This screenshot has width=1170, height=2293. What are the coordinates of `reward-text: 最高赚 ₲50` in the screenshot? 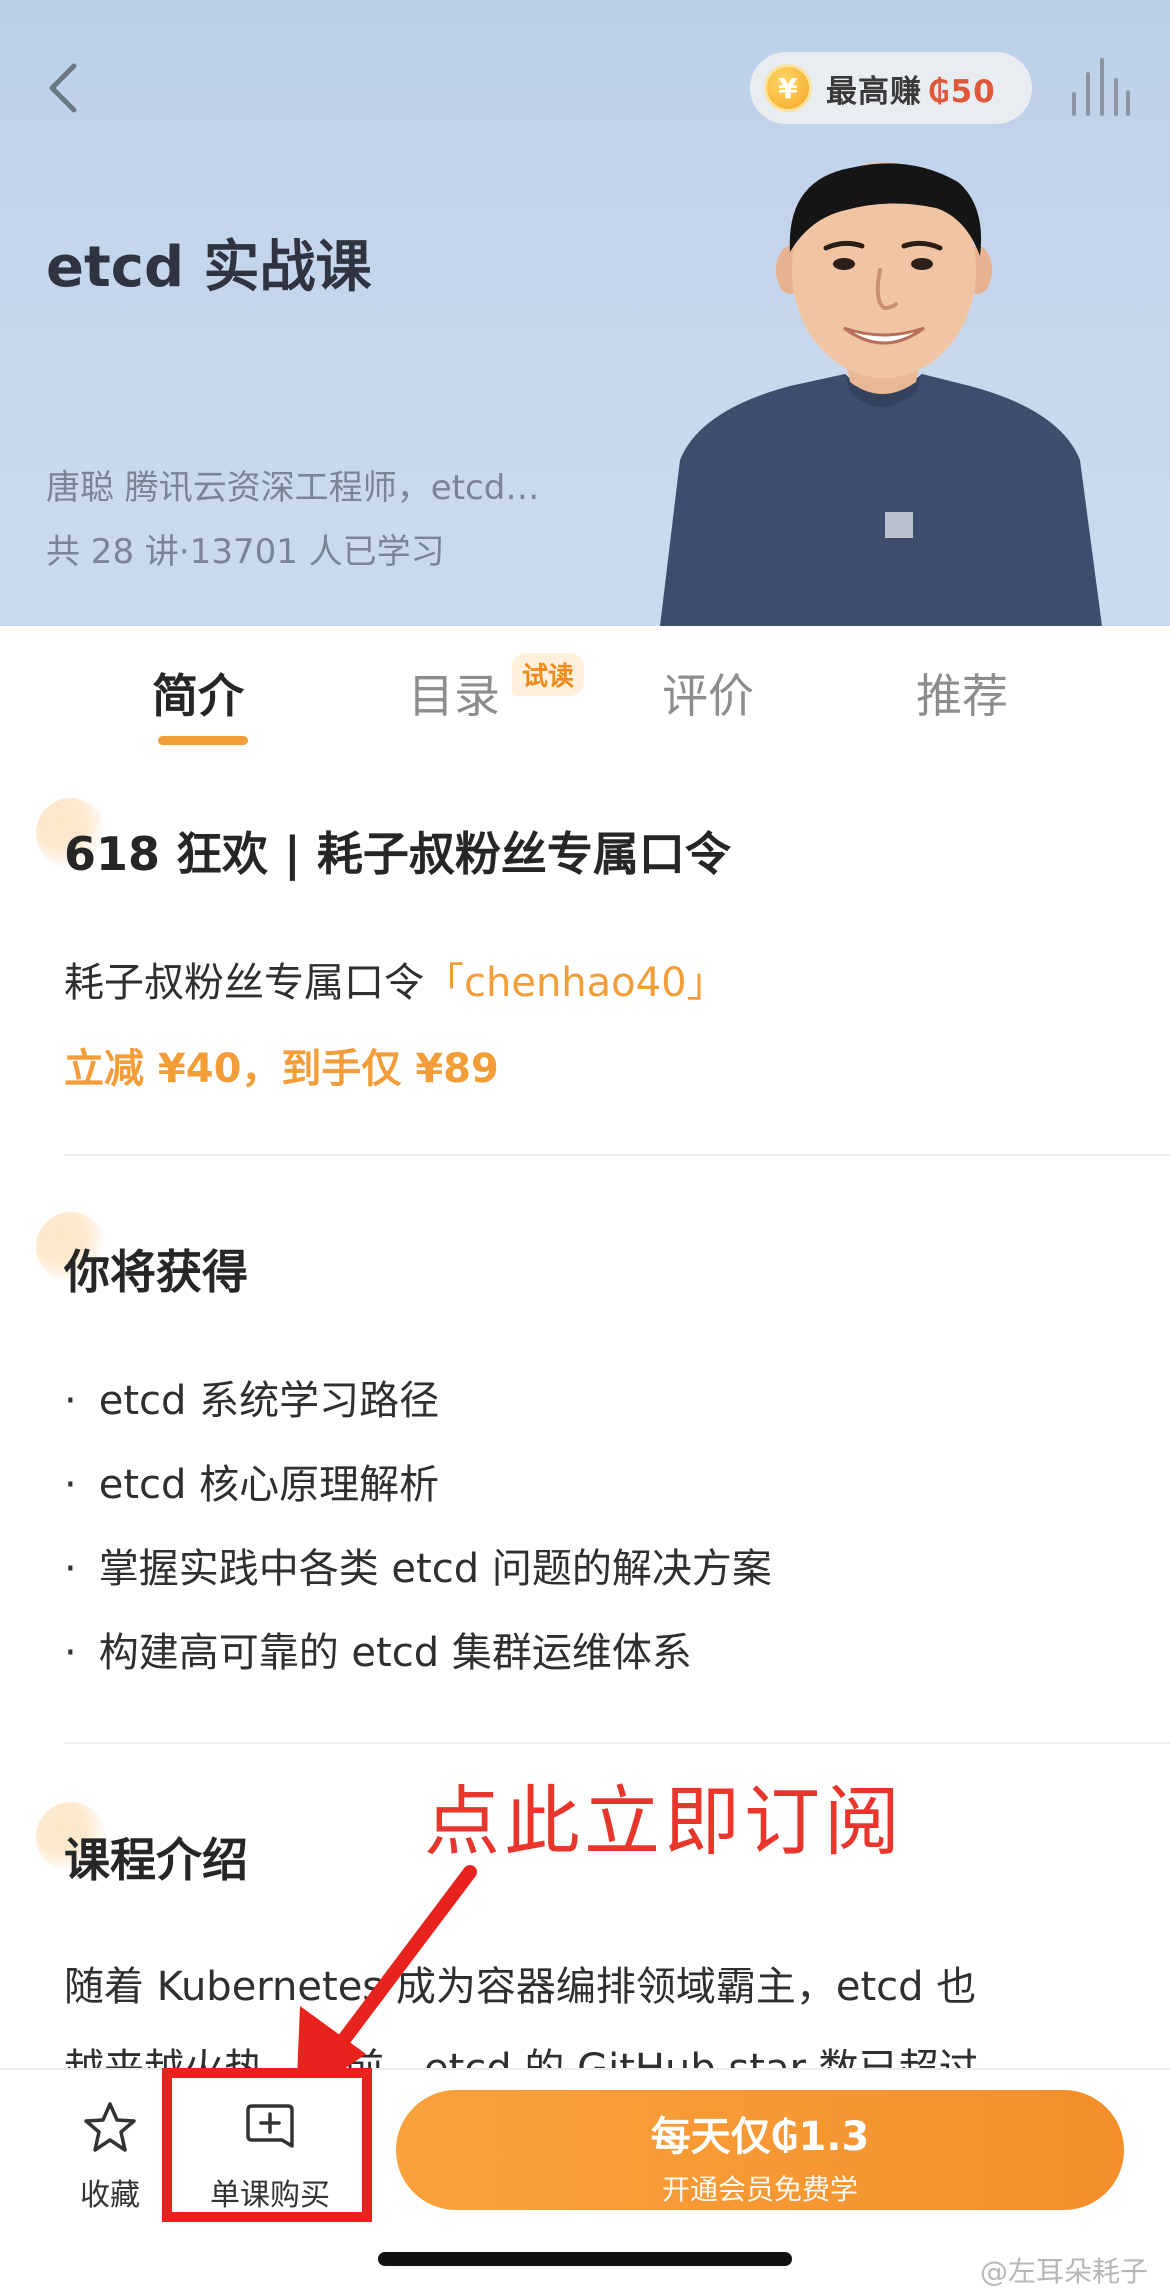 It's located at (911, 88).